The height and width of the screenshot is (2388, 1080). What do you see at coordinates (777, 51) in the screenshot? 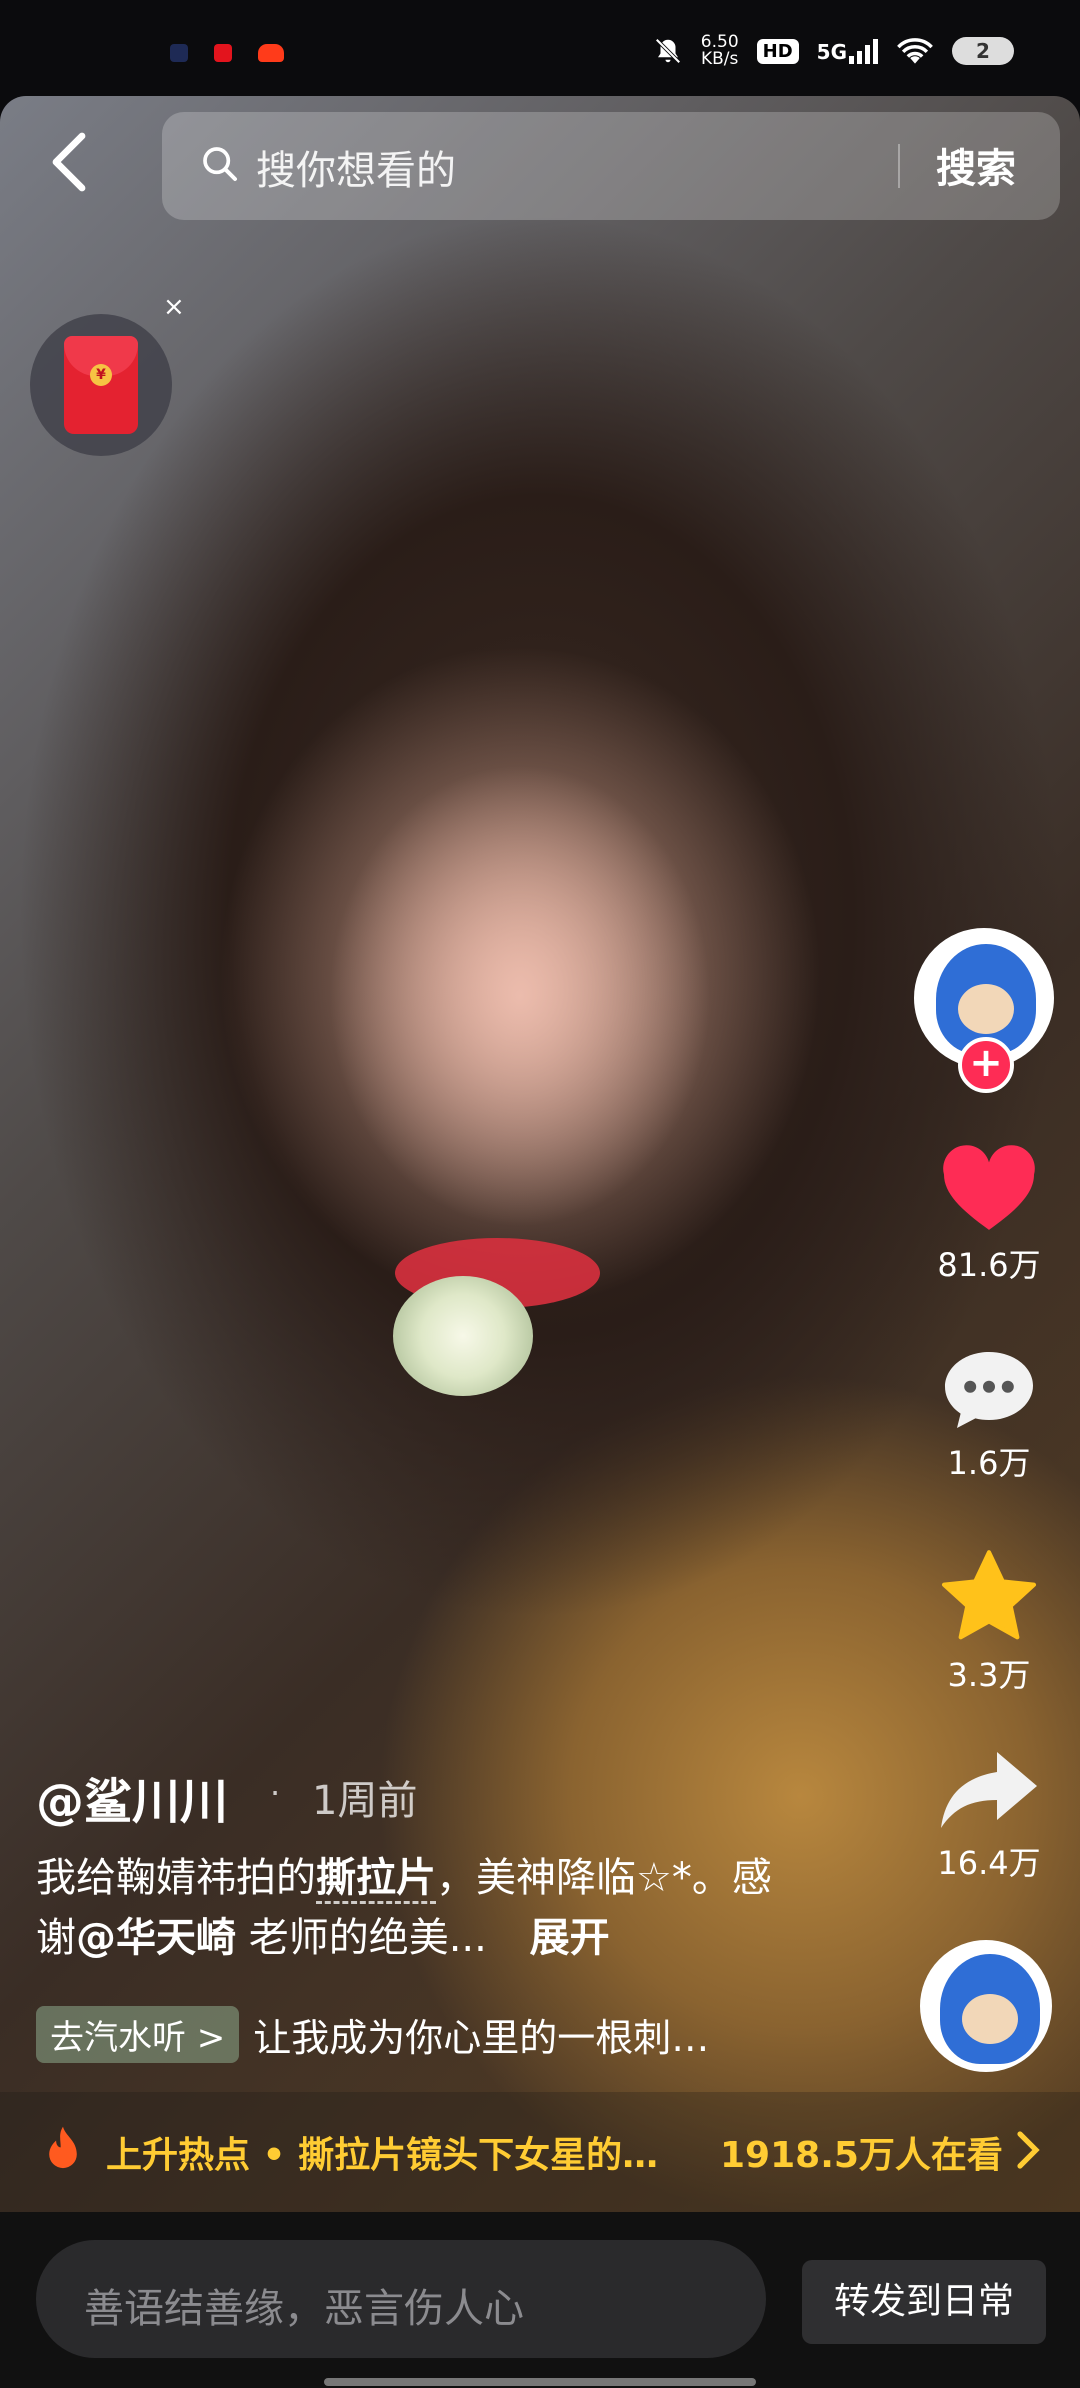
I see `hd-badge: HD` at bounding box center [777, 51].